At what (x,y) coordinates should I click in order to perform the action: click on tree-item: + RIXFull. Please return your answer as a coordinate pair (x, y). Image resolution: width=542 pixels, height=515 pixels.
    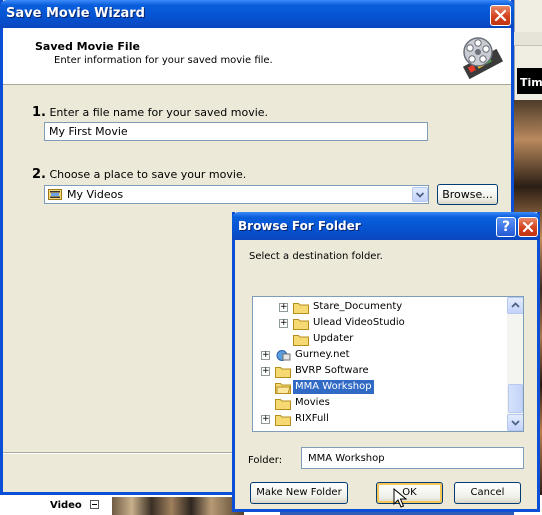
    Looking at the image, I should click on (380, 419).